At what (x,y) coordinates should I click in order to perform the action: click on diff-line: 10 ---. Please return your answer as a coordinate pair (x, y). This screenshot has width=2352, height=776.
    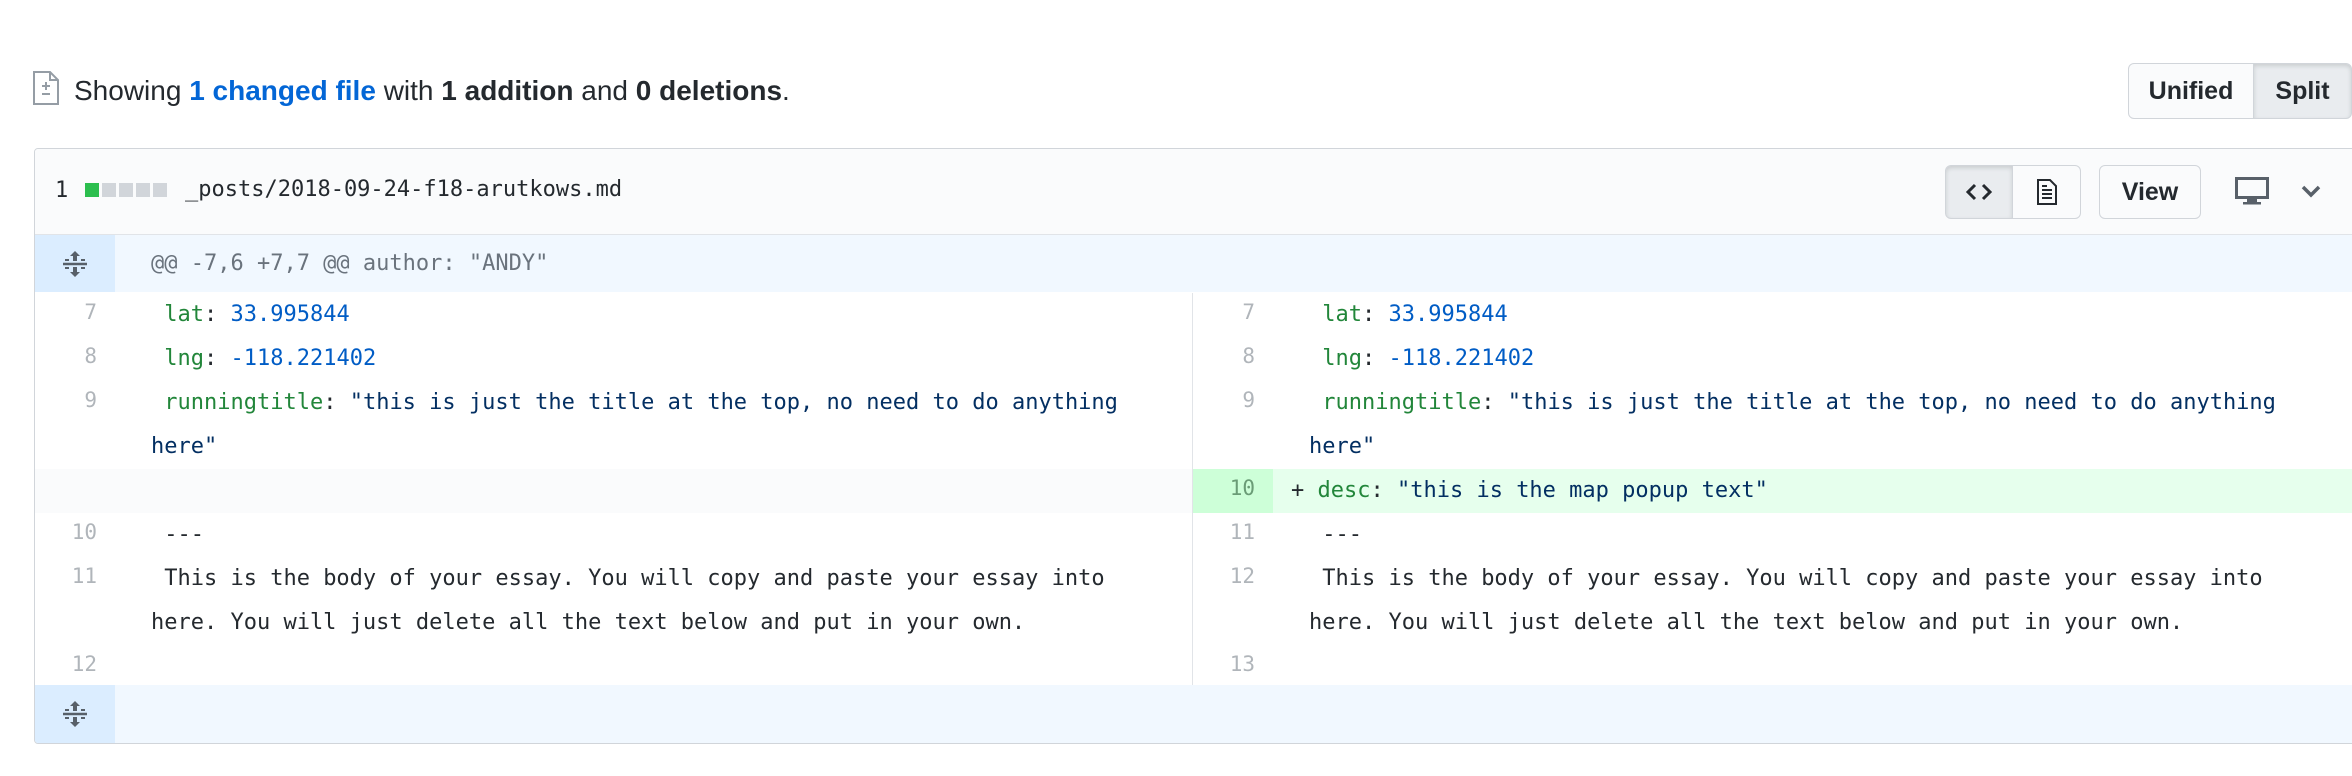
    Looking at the image, I should click on (613, 535).